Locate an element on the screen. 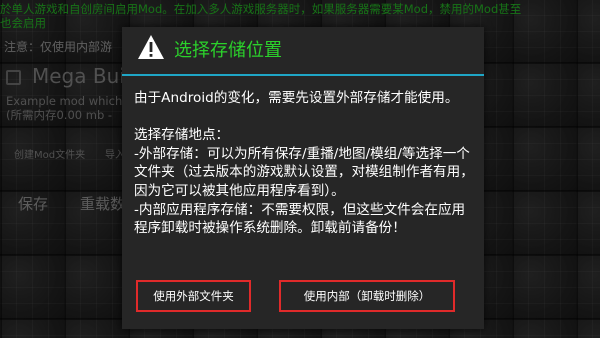 Image resolution: width=600 pixels, height=338 pixels. warning-icon is located at coordinates (151, 47).